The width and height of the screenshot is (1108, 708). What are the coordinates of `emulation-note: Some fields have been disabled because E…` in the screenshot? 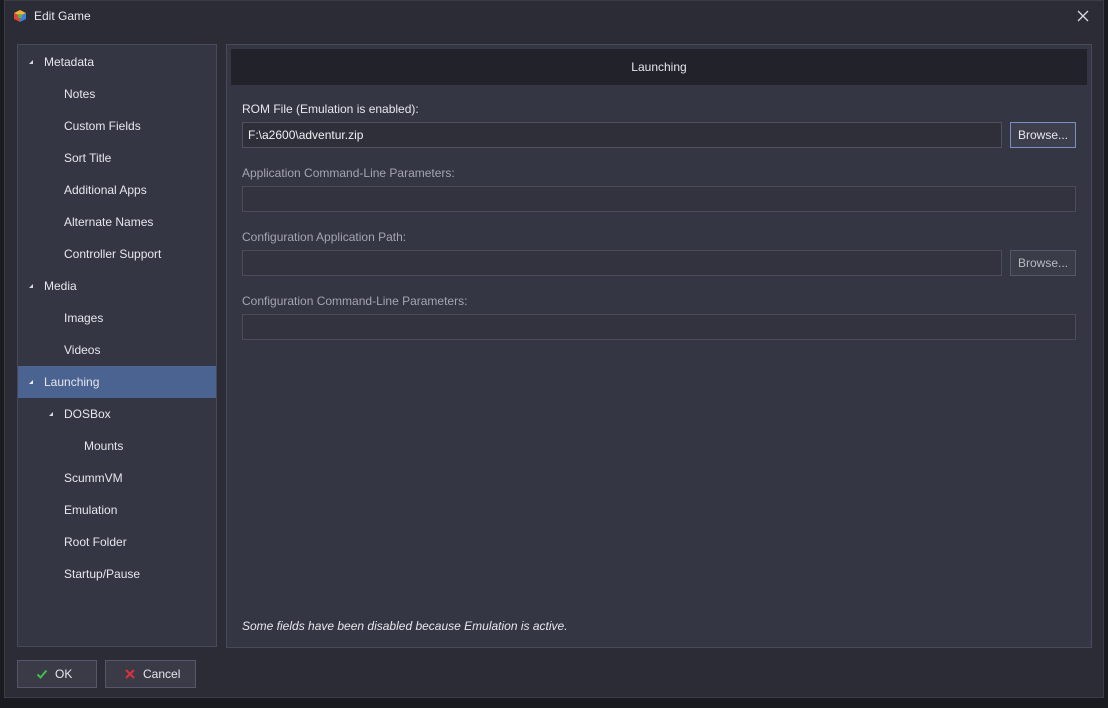 It's located at (405, 626).